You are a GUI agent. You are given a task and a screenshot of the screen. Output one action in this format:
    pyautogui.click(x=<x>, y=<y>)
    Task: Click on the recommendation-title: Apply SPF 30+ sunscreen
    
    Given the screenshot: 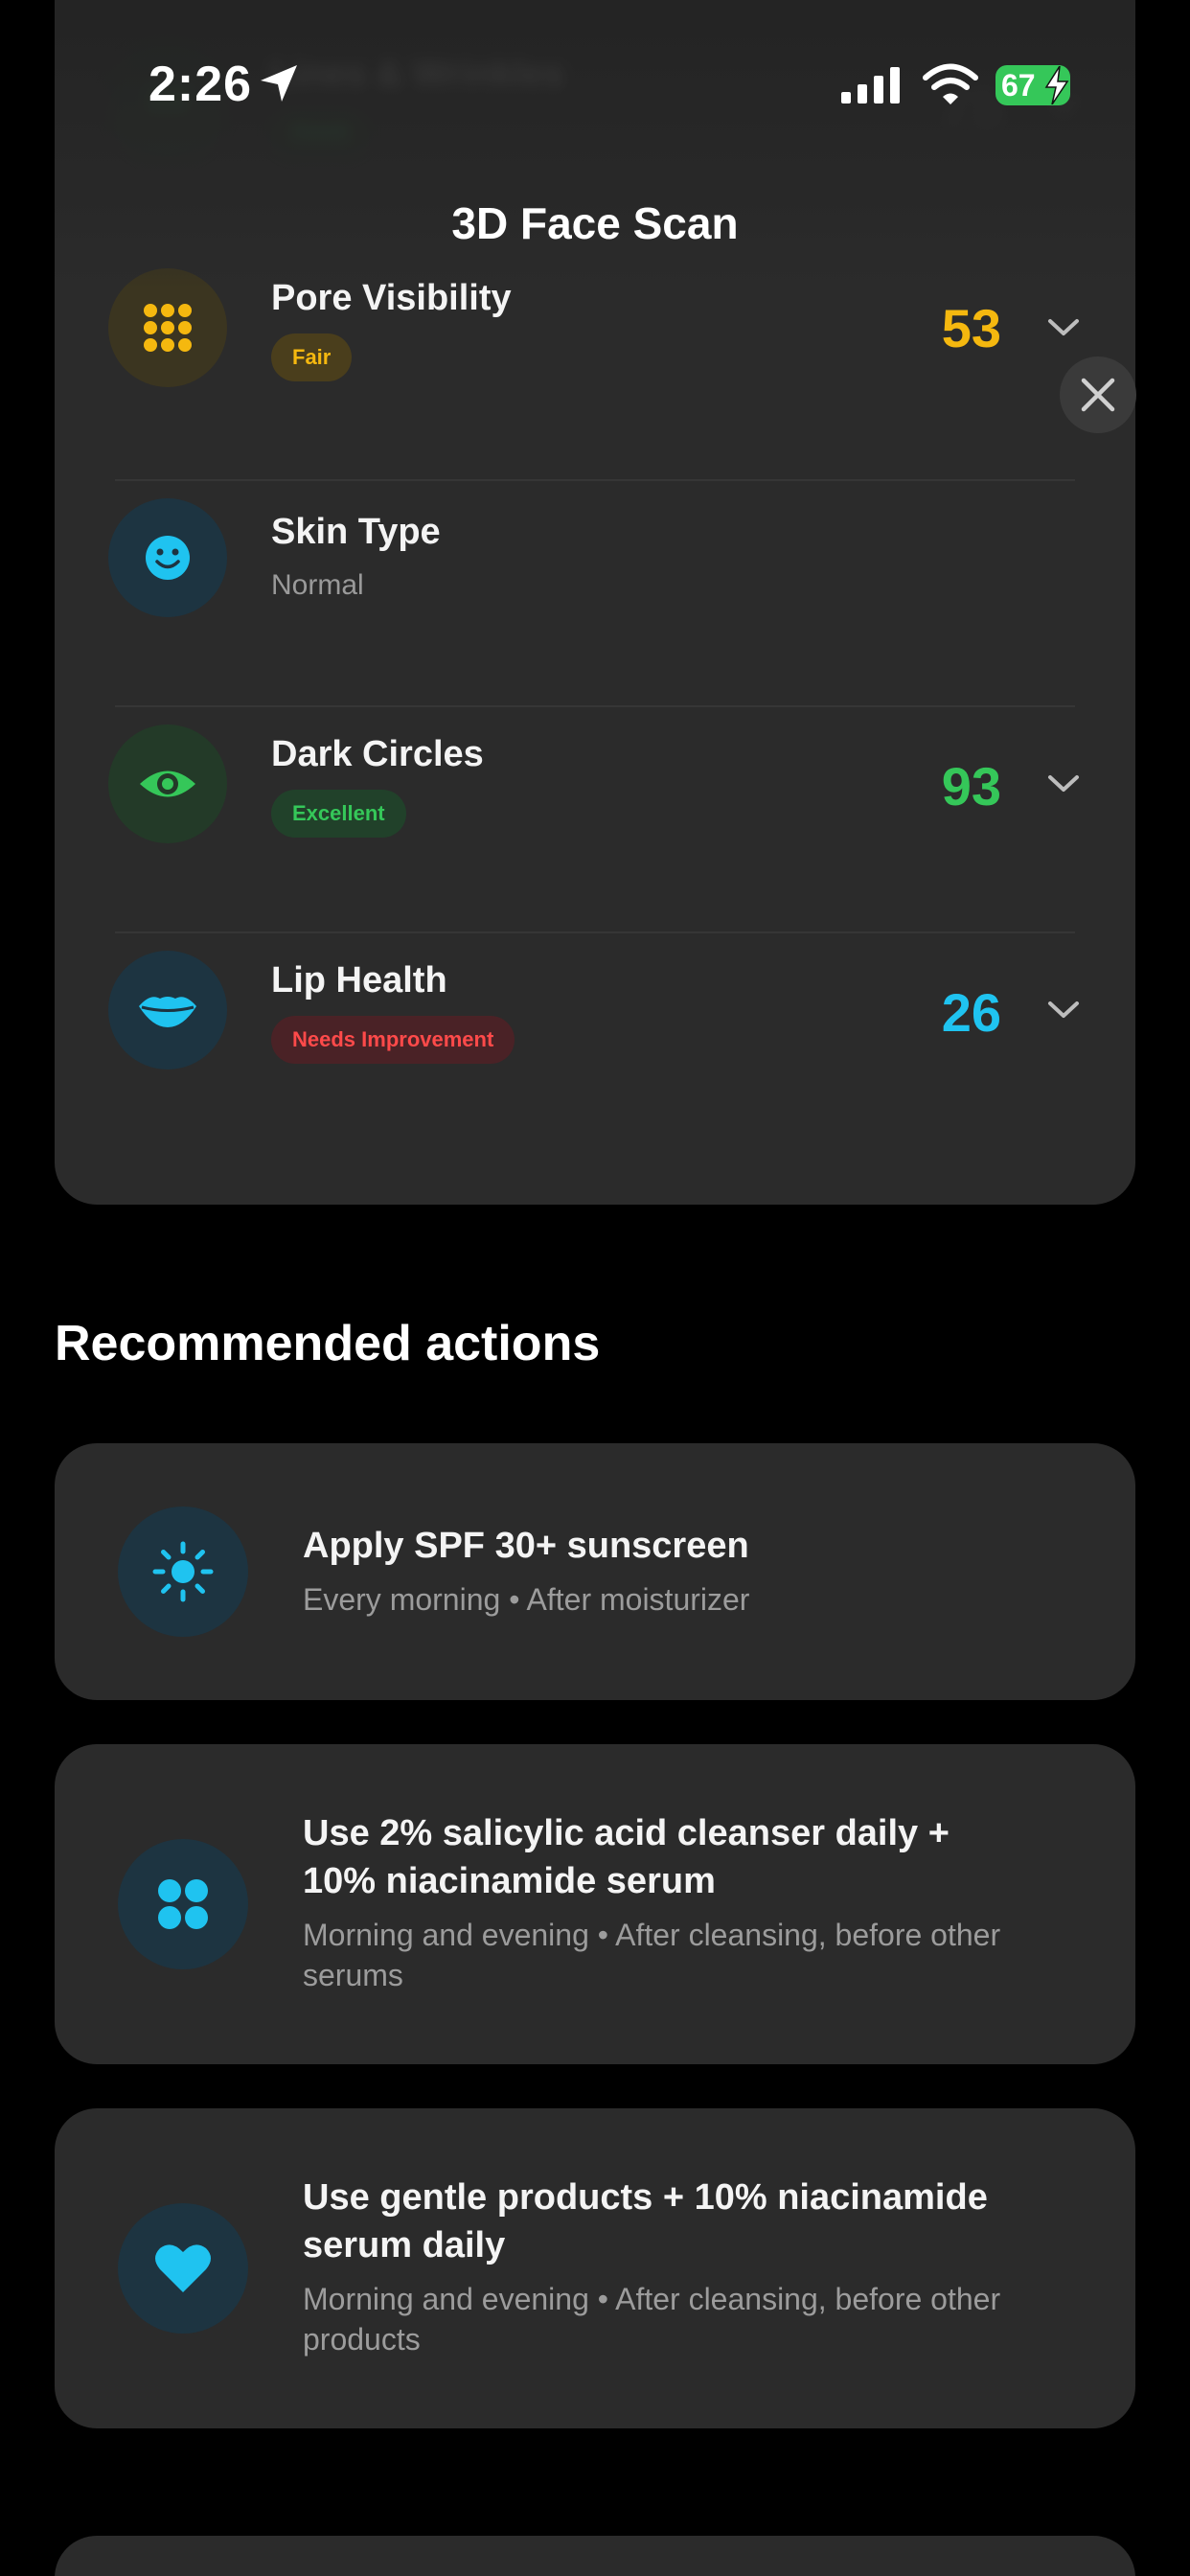 What is the action you would take?
    pyautogui.click(x=526, y=1546)
    